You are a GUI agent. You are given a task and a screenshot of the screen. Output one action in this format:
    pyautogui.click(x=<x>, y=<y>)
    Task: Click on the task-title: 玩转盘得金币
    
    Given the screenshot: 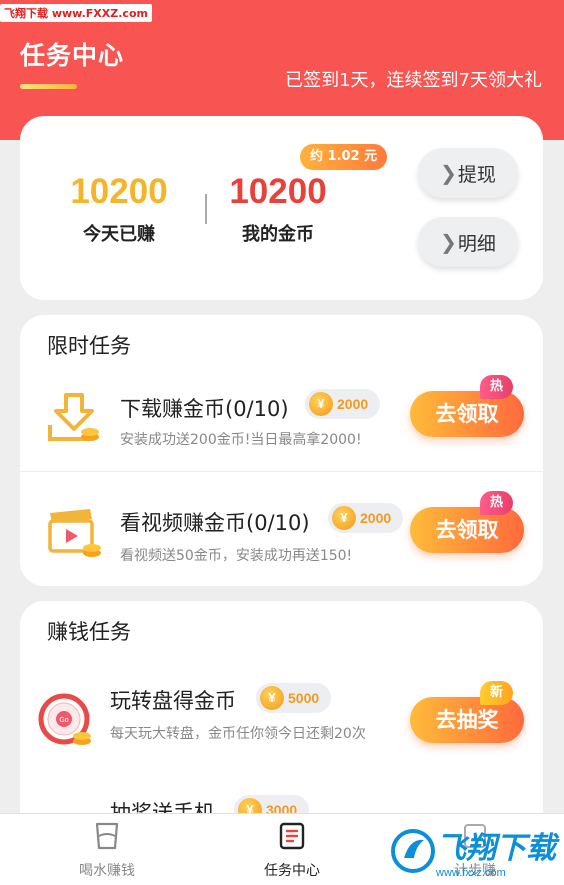 What is the action you would take?
    pyautogui.click(x=173, y=701)
    